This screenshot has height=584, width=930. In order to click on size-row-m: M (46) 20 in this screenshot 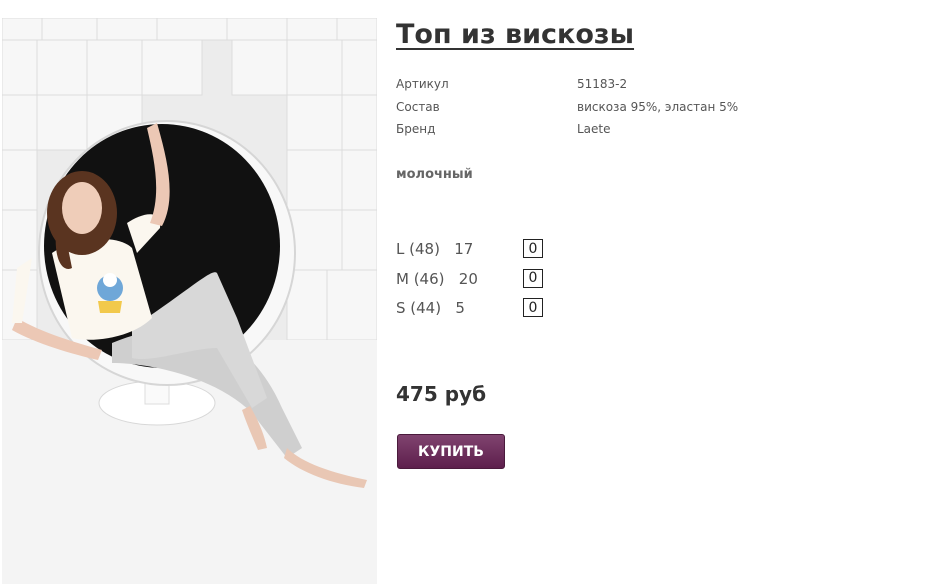, I will do `click(496, 282)`.